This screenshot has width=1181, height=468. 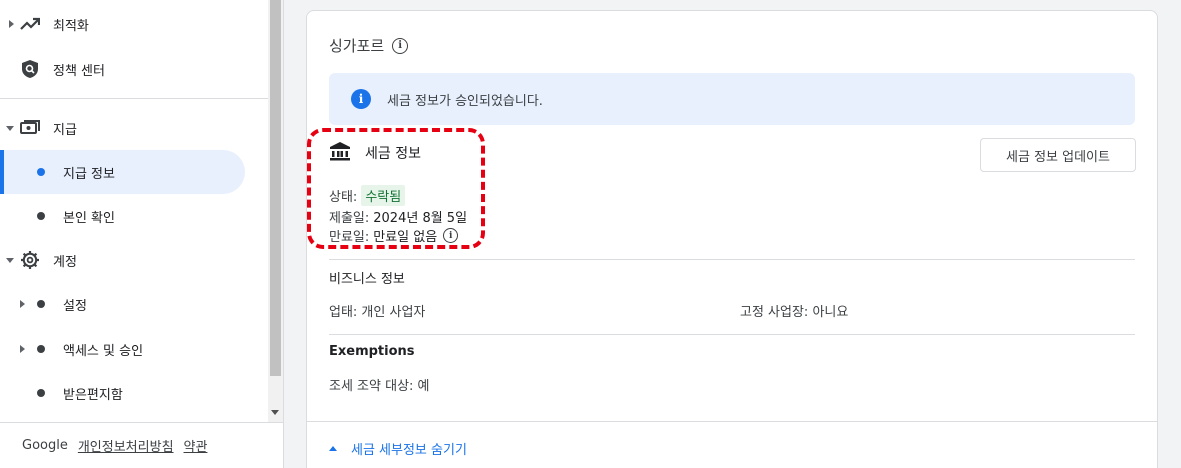 What do you see at coordinates (134, 393) in the screenshot?
I see `sidebar-item-inbox: 받은편지함` at bounding box center [134, 393].